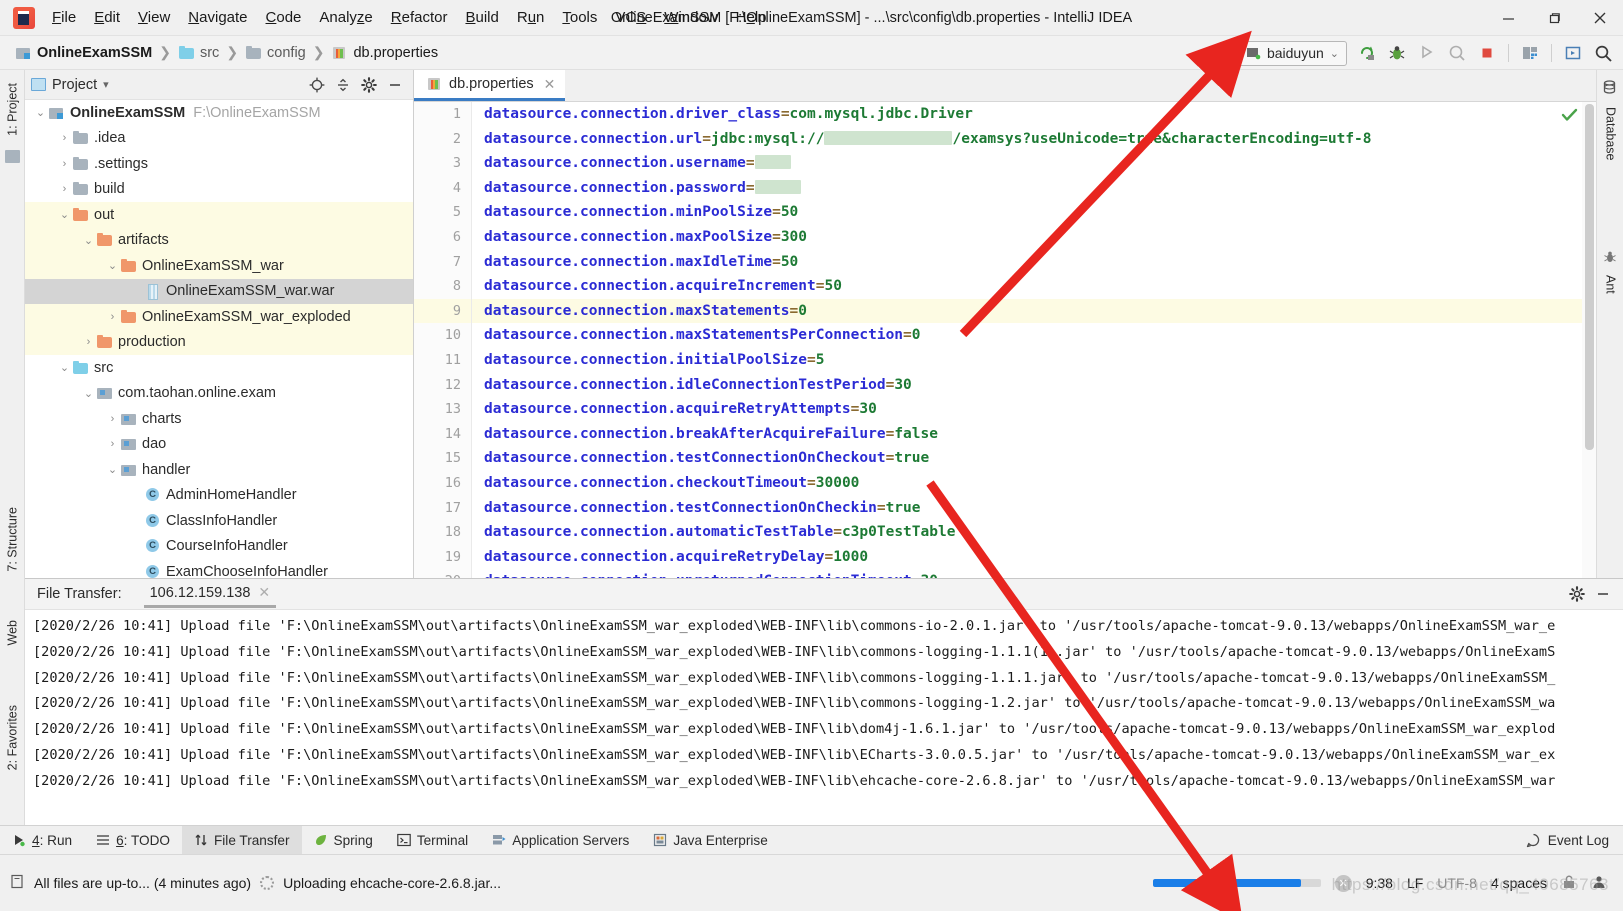  Describe the element at coordinates (12, 737) in the screenshot. I see `tool-tab-favorites: 2: Favorites` at that location.